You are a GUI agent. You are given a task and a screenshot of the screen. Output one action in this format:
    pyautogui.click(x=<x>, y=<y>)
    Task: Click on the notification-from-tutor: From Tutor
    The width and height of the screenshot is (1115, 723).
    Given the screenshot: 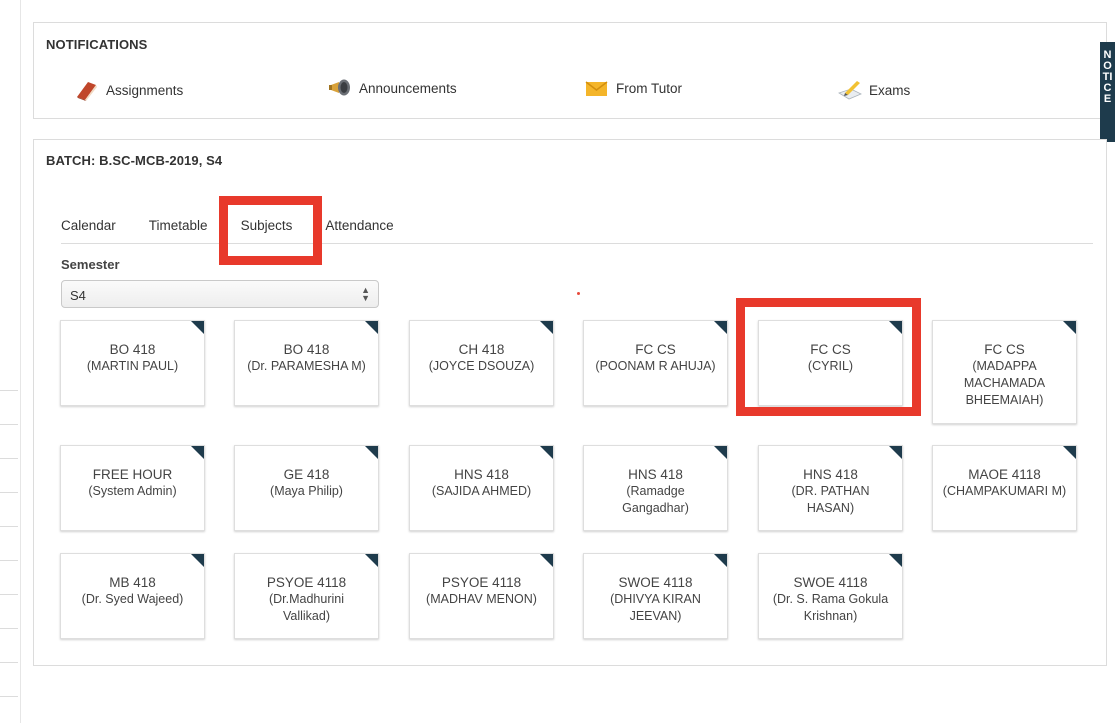 What is the action you would take?
    pyautogui.click(x=633, y=88)
    